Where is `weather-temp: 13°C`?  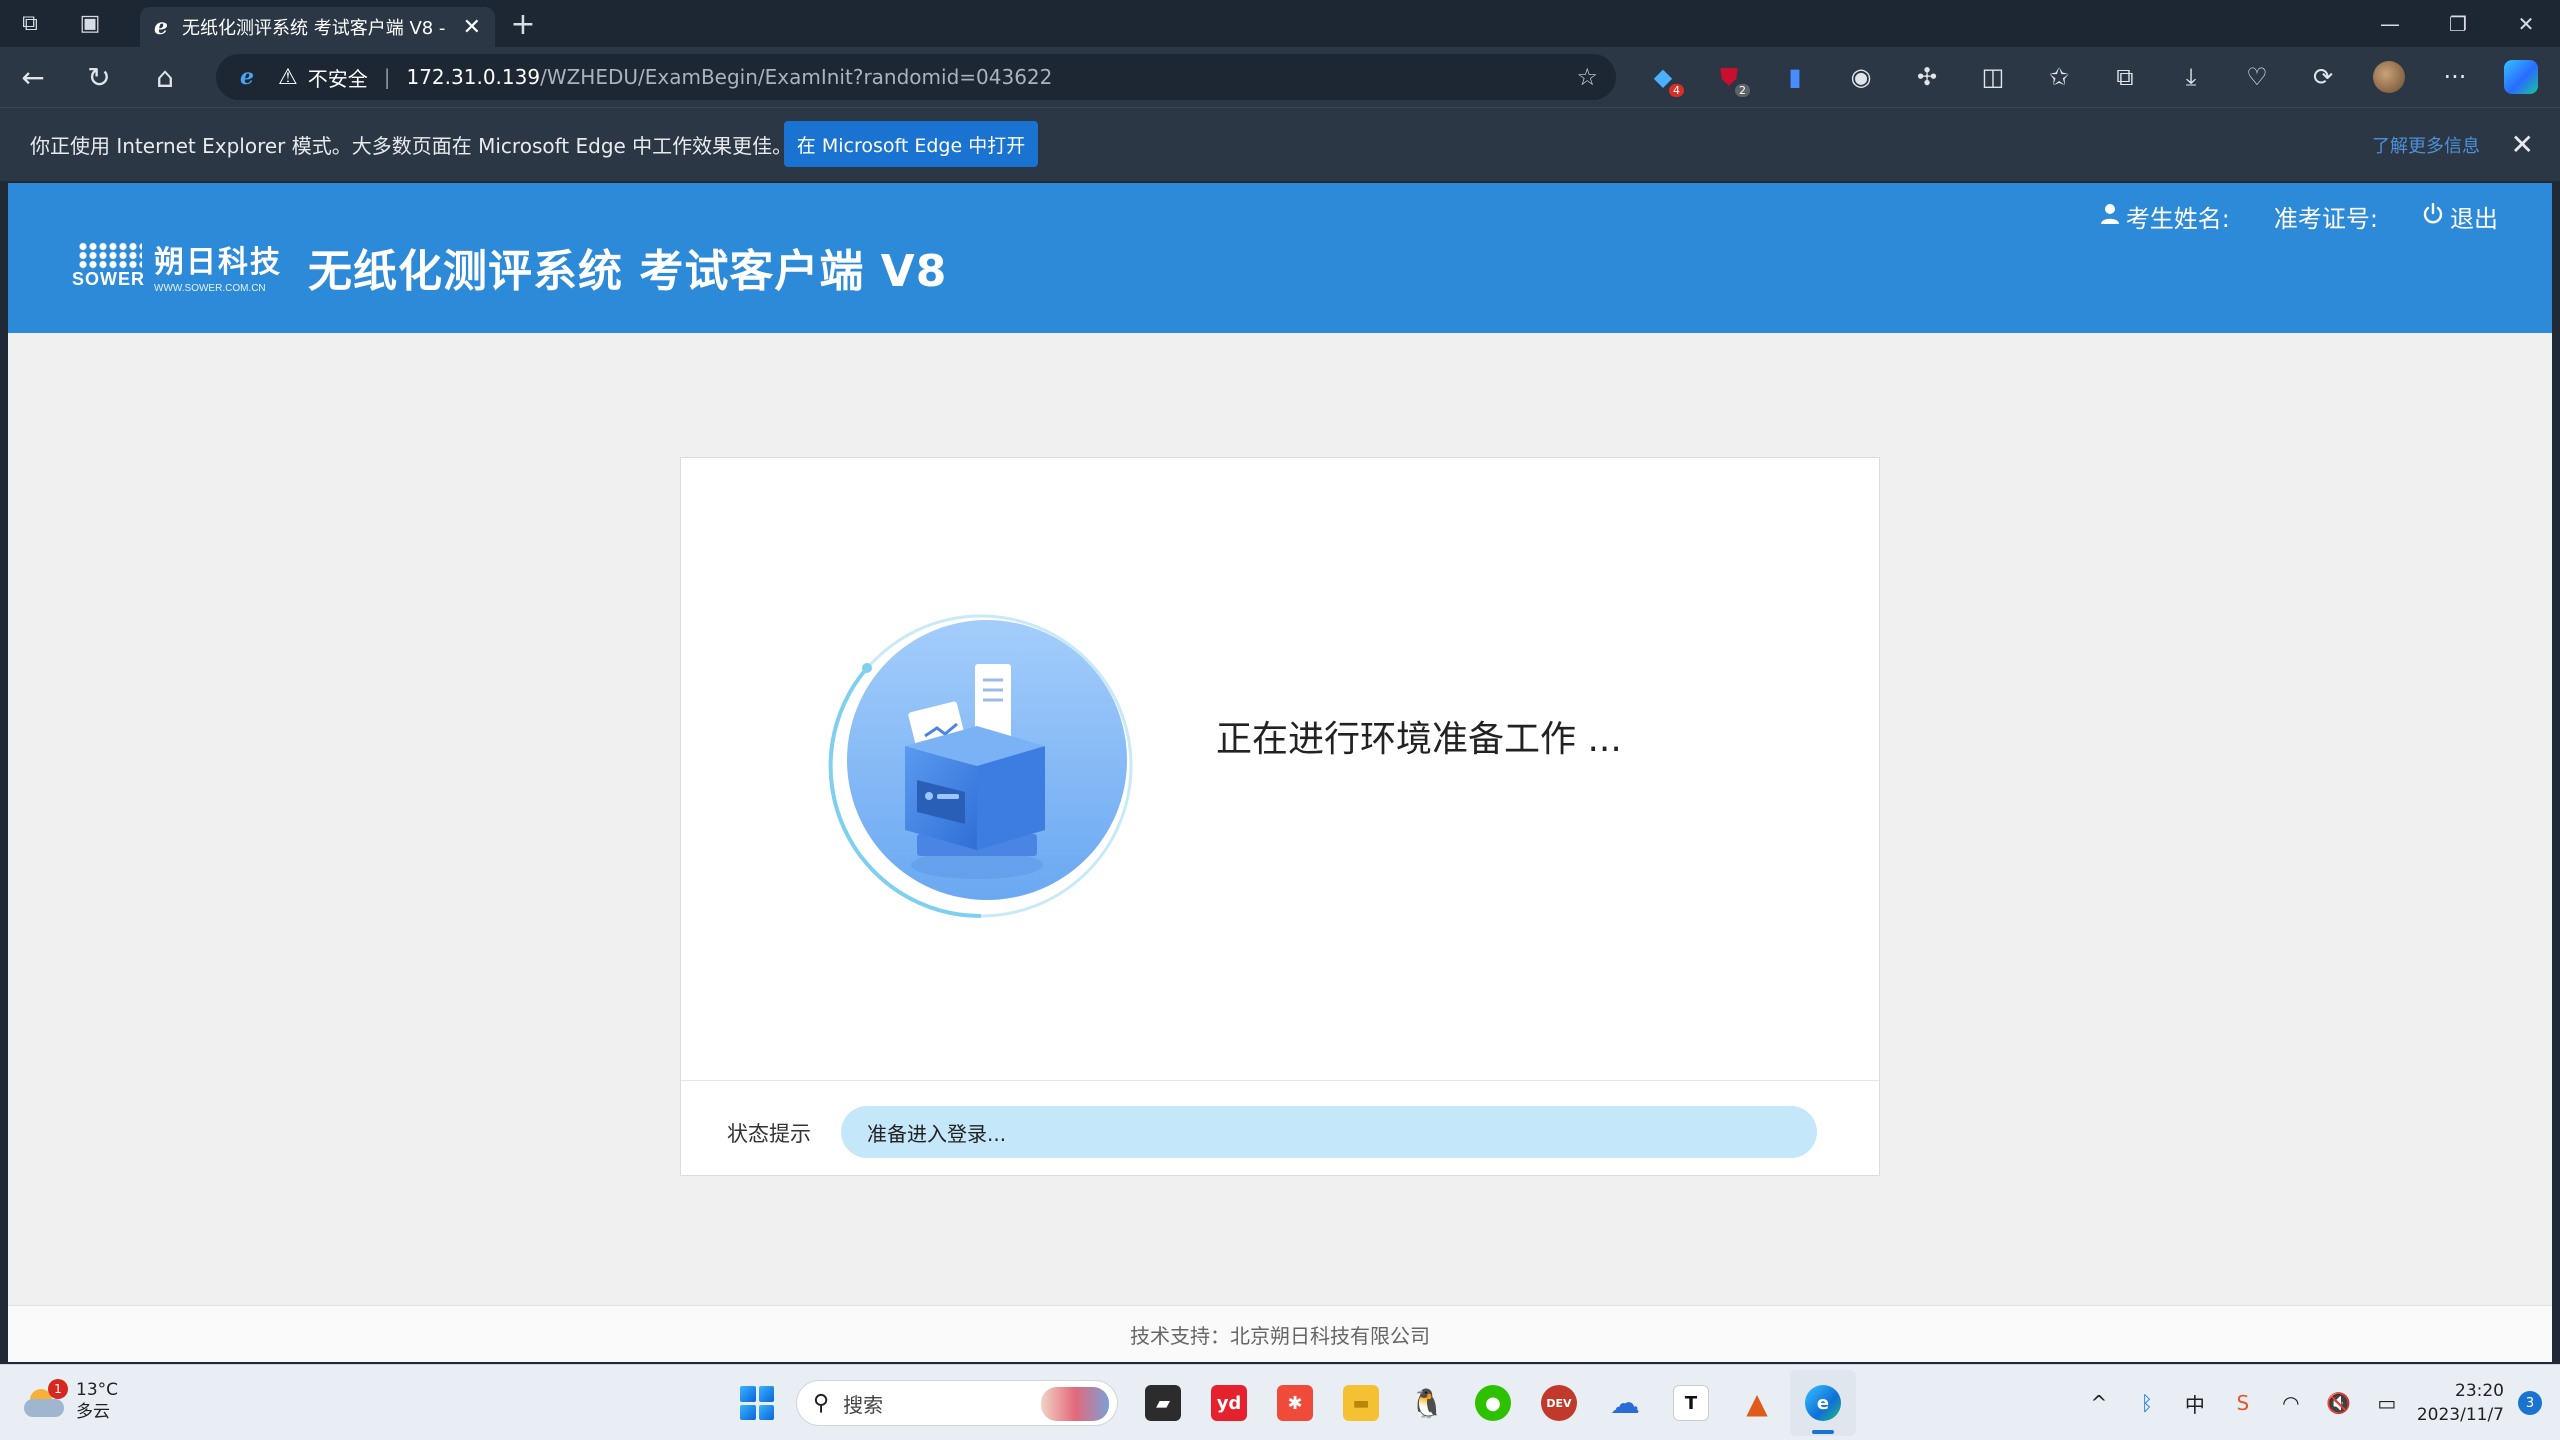
weather-temp: 13°C is located at coordinates (97, 1390).